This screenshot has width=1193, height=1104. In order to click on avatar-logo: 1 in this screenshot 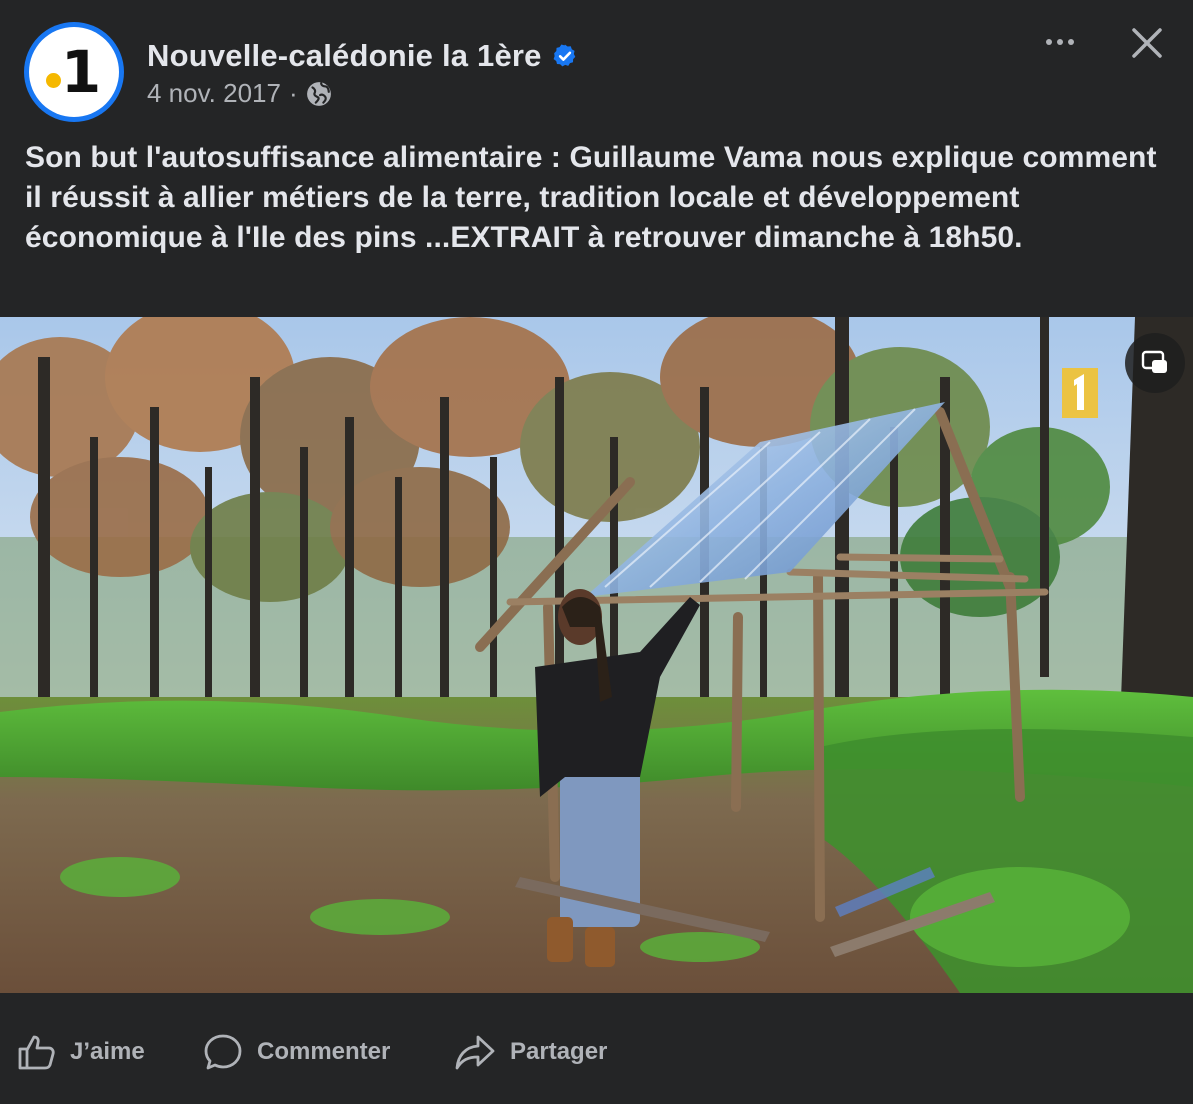, I will do `click(74, 72)`.